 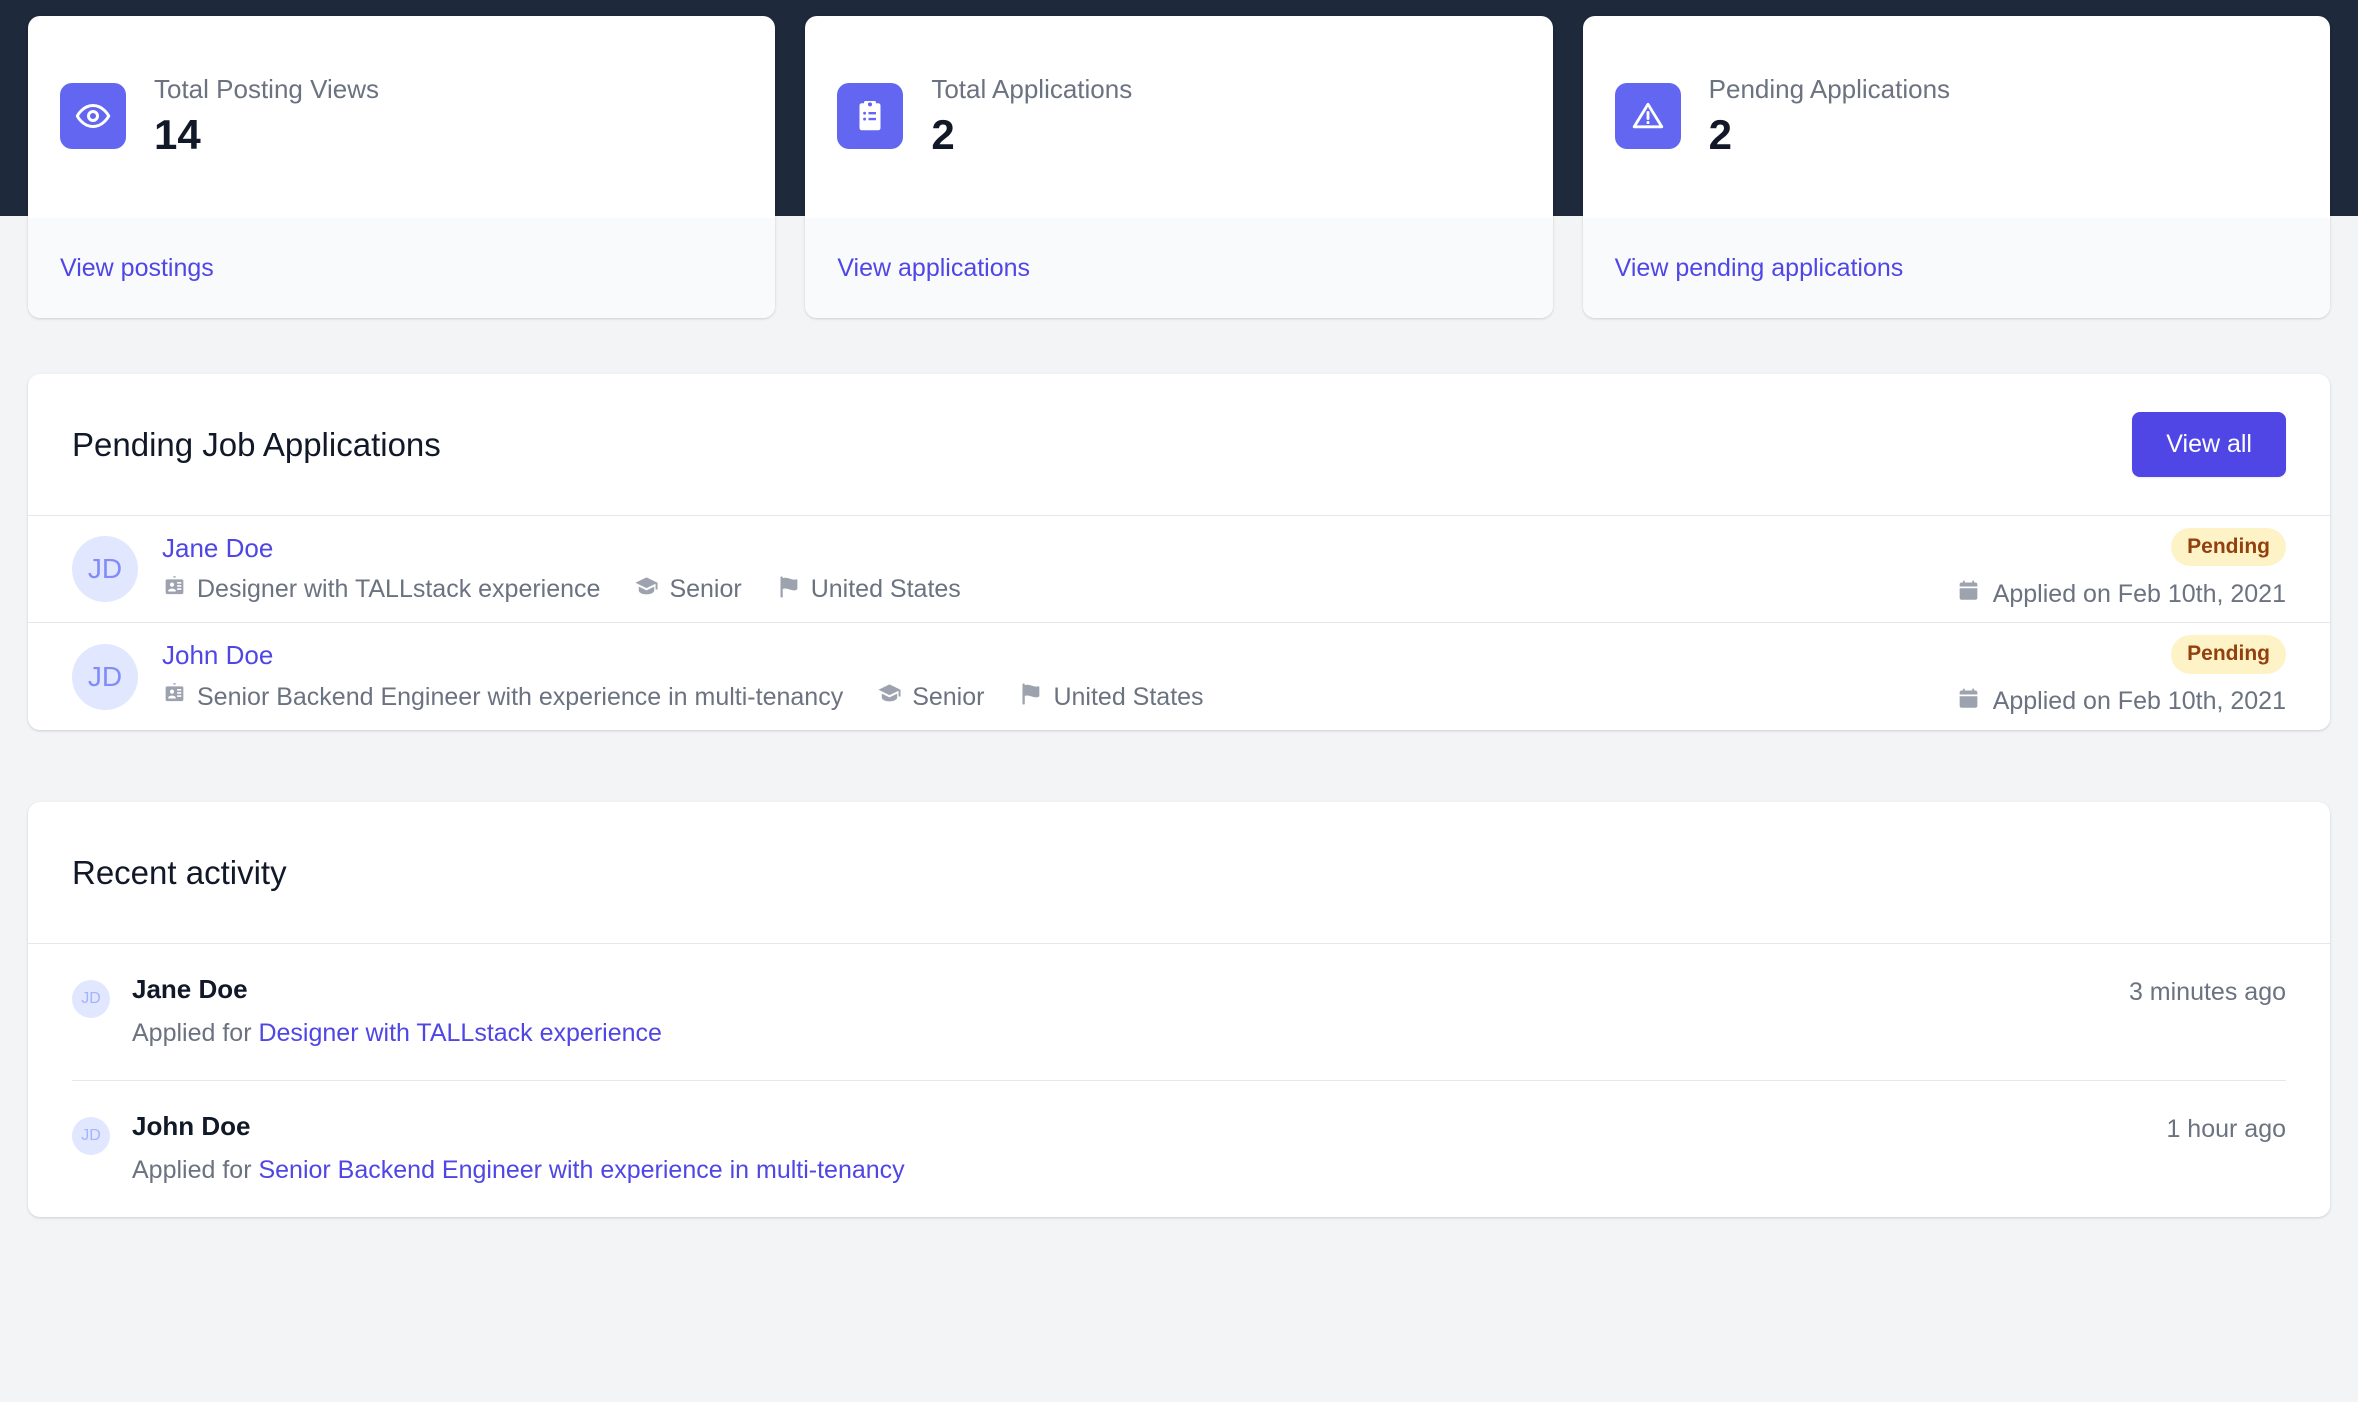 What do you see at coordinates (179, 872) in the screenshot?
I see `recent-activity-title: Recent activity` at bounding box center [179, 872].